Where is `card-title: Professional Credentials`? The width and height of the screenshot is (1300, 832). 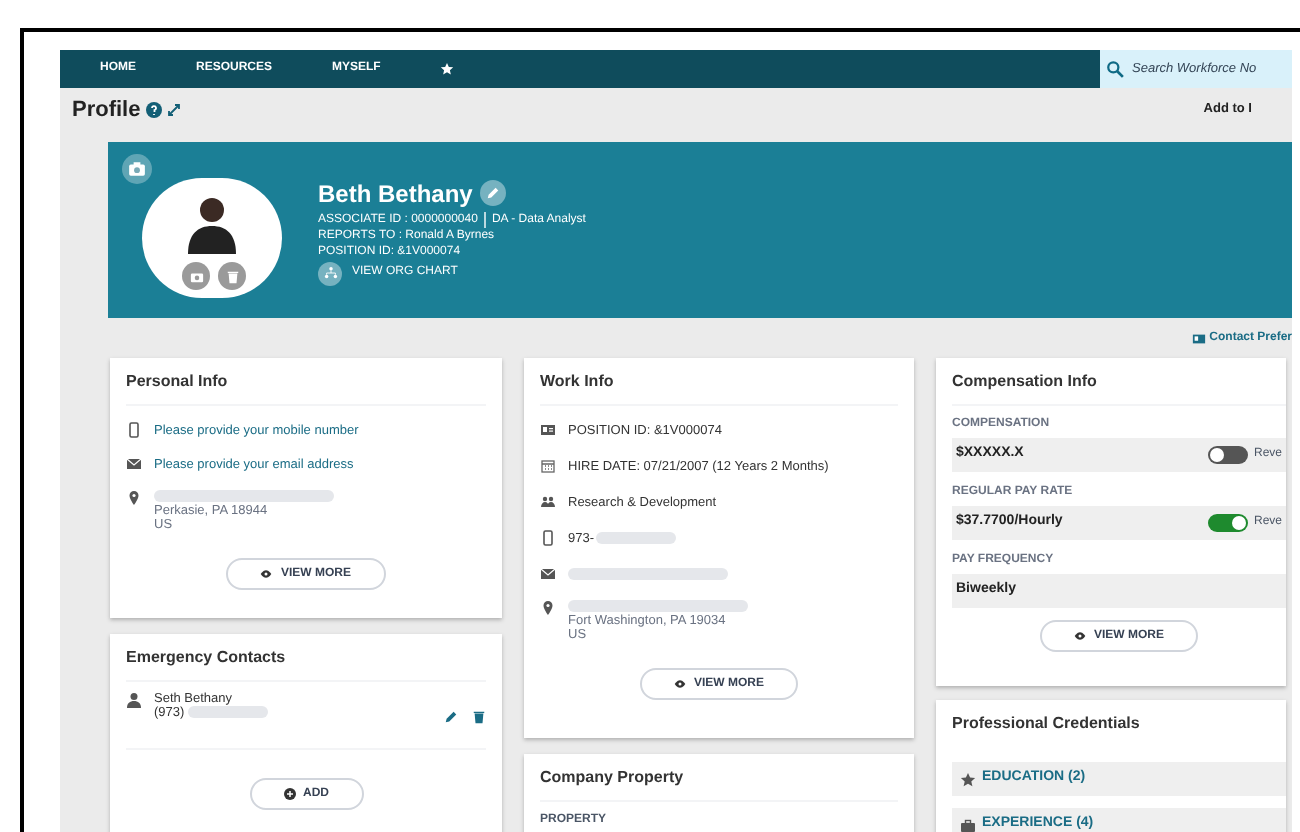 card-title: Professional Credentials is located at coordinates (1047, 724).